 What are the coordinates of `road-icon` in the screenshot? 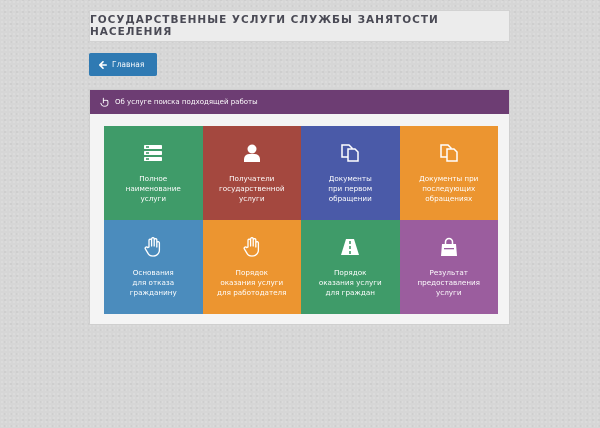 It's located at (350, 247).